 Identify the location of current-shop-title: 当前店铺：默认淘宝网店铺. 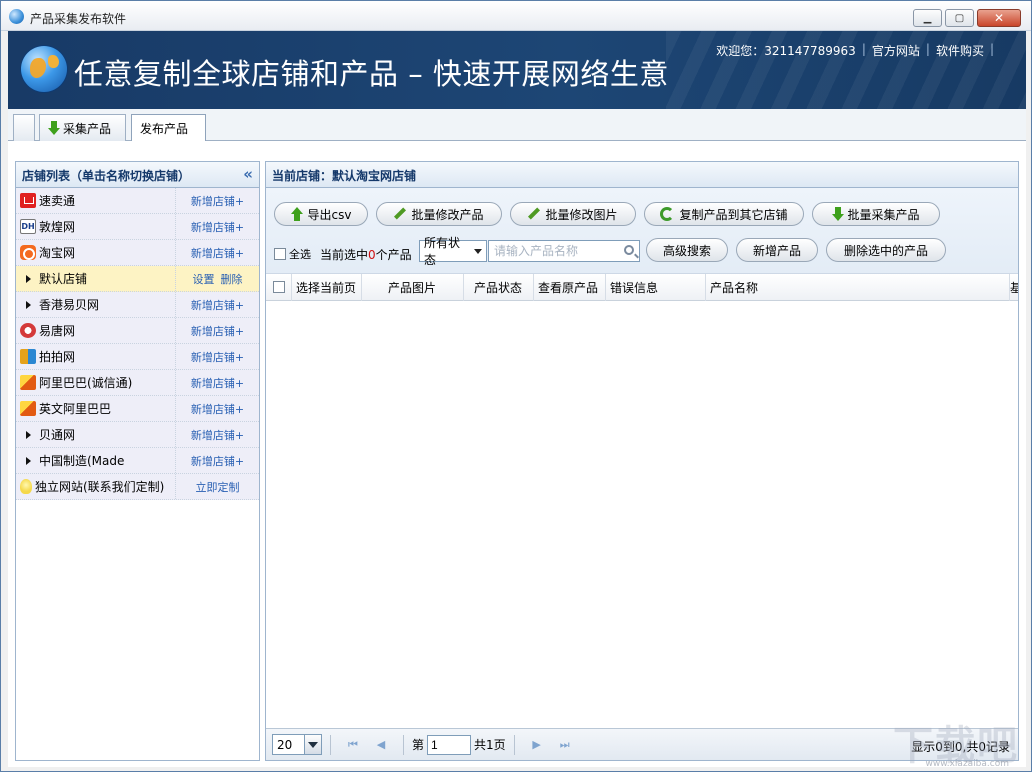
(642, 175).